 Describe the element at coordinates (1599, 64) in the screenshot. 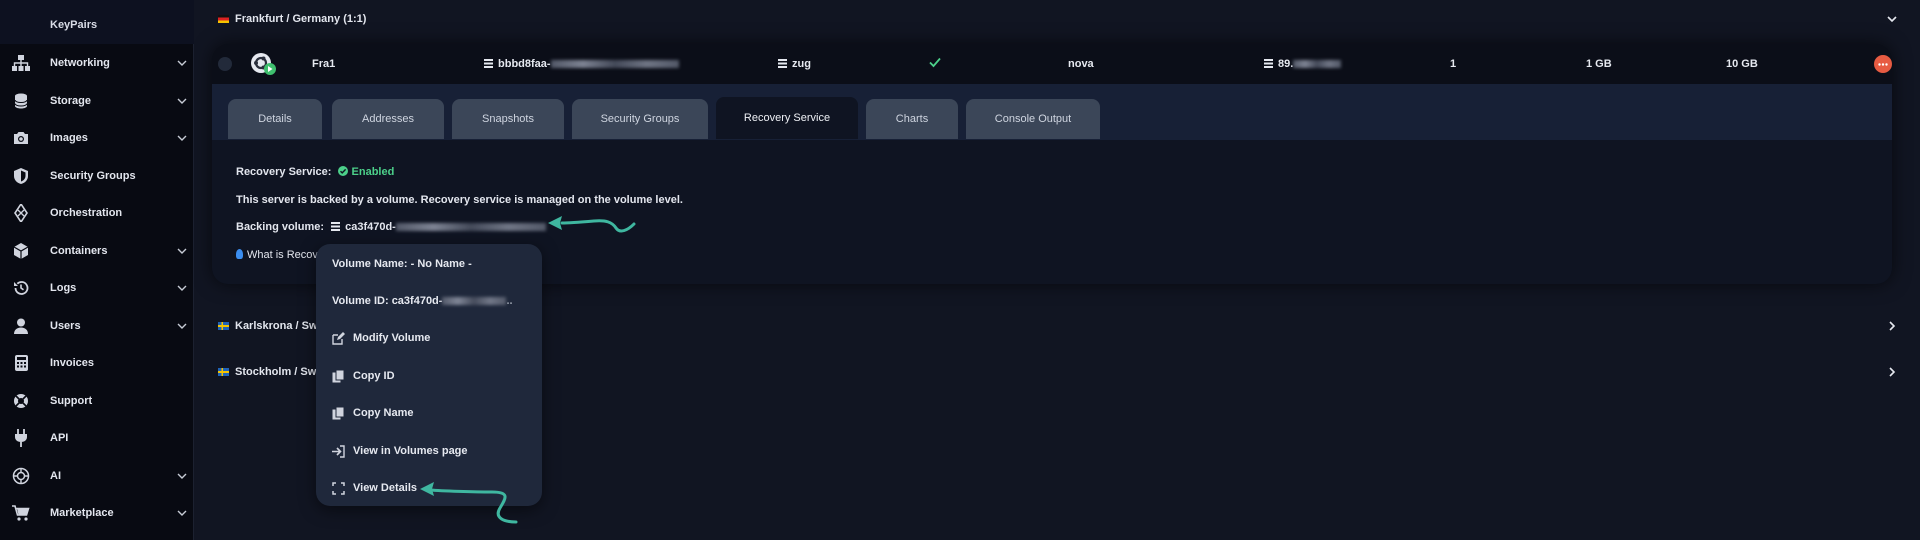

I see `server-ram: 1 GB` at that location.